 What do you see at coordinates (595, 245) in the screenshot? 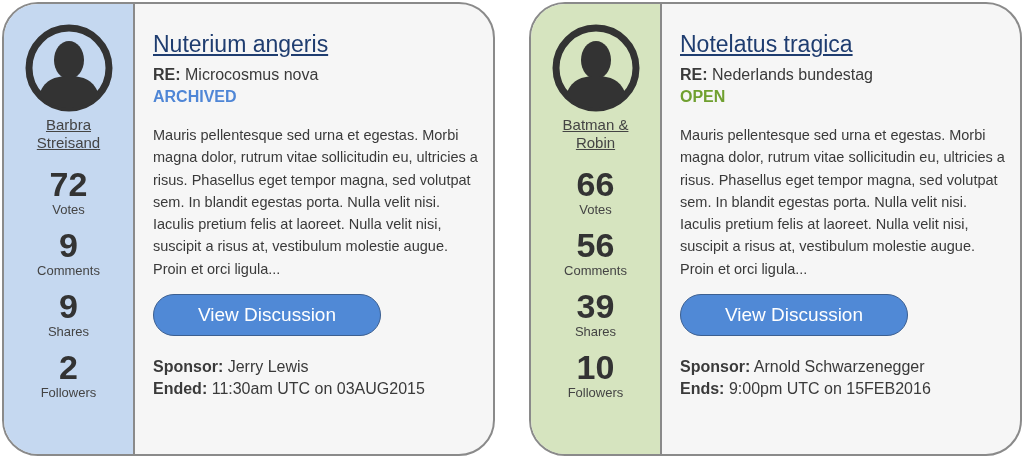
I see `stat-count: 56` at bounding box center [595, 245].